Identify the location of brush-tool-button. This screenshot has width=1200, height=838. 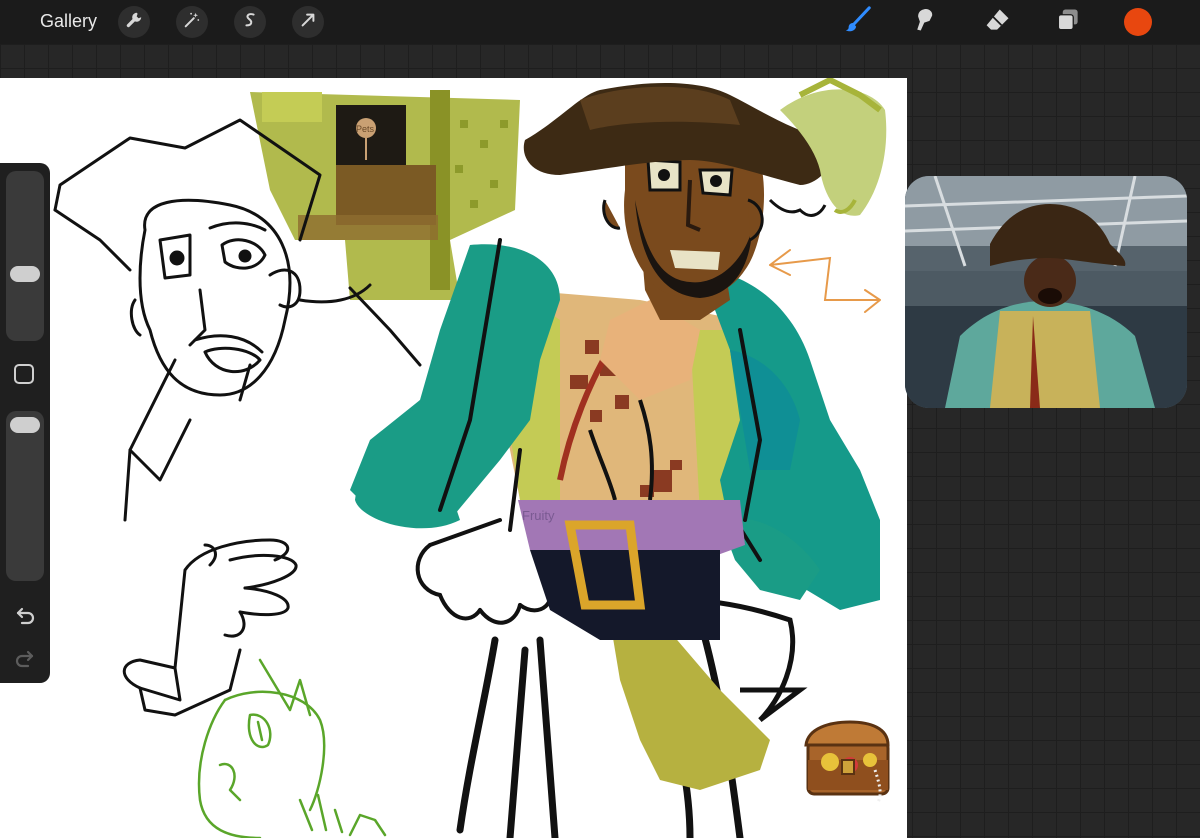
(858, 22).